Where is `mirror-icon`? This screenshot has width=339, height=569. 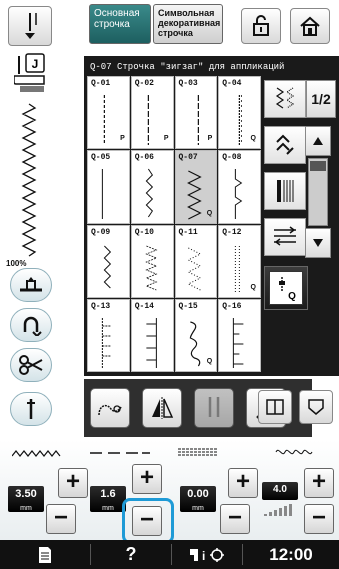 mirror-icon is located at coordinates (163, 408).